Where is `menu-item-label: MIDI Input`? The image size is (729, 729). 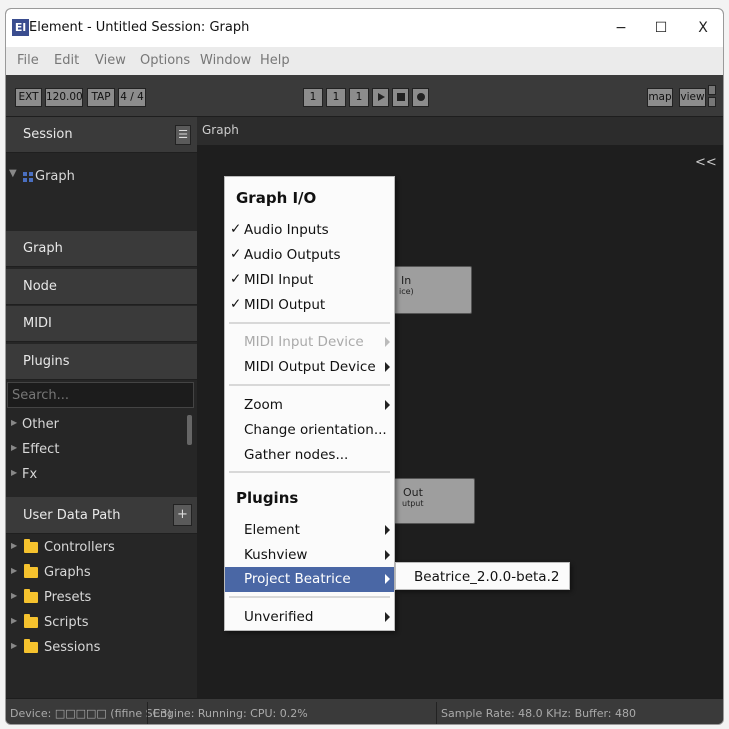
menu-item-label: MIDI Input is located at coordinates (279, 280).